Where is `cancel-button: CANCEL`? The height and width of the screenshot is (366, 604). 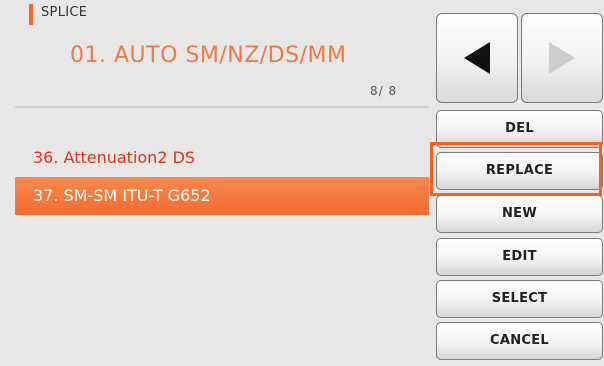
cancel-button: CANCEL is located at coordinates (519, 341).